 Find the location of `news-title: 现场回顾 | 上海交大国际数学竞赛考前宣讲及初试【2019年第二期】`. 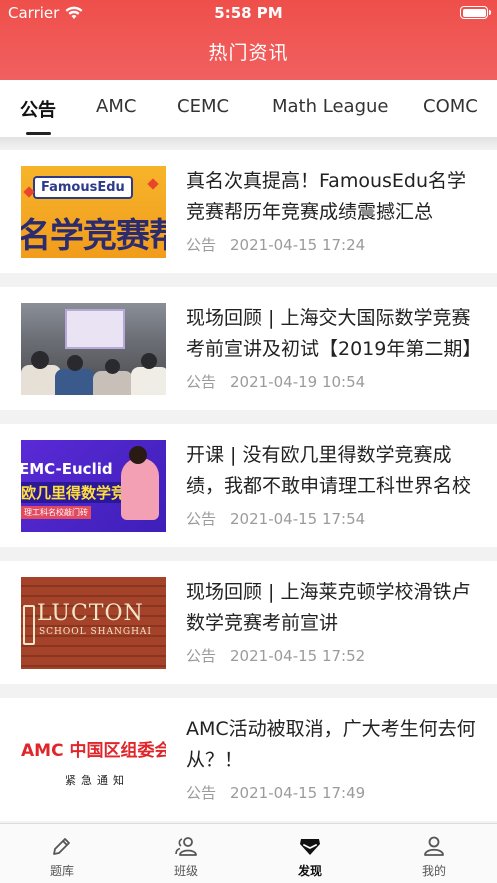

news-title: 现场回顾 | 上海交大国际数学竞赛考前宣讲及初试【2019年第二期】 is located at coordinates (333, 333).